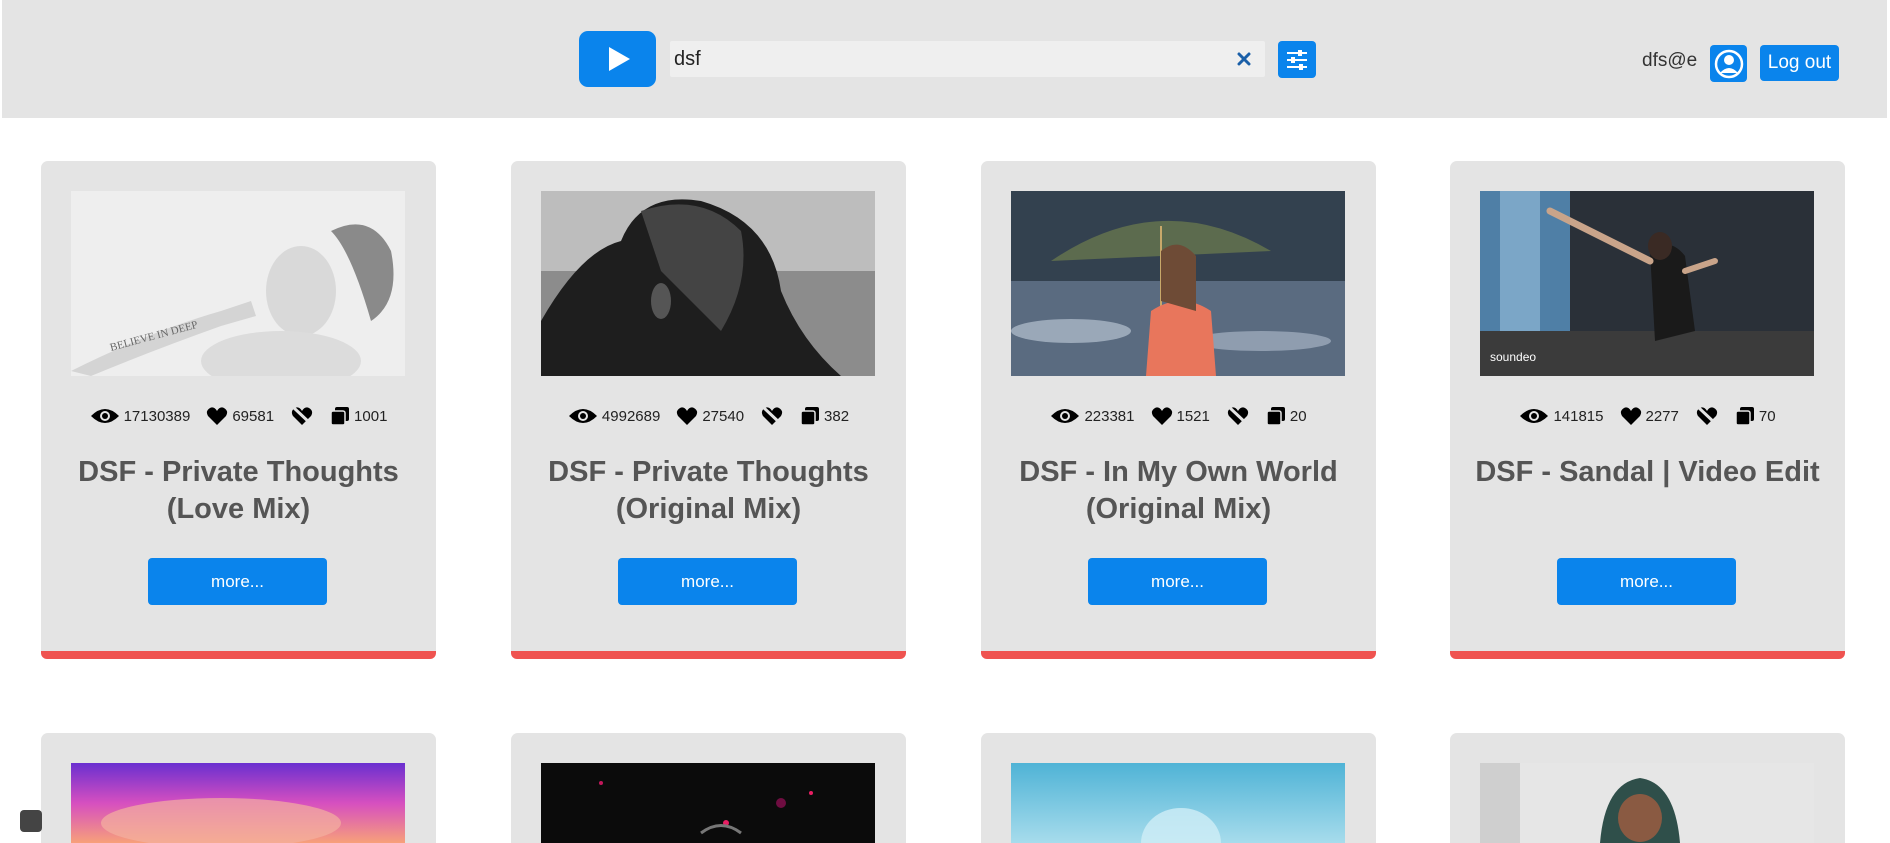  I want to click on track-title: DSF - Private Thoughts (Original Mix), so click(708, 490).